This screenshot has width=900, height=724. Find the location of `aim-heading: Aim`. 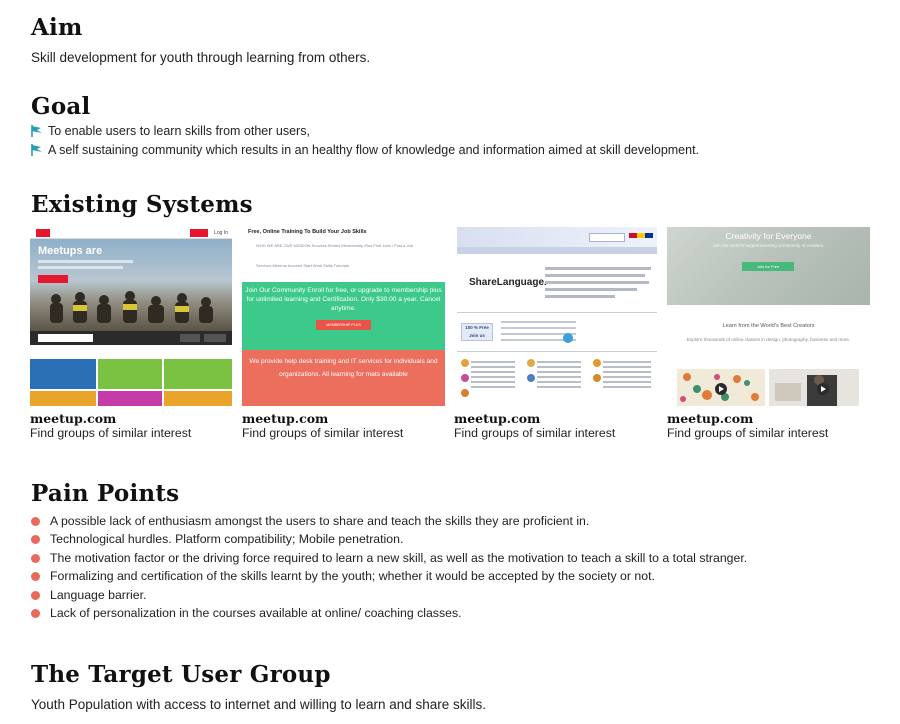

aim-heading: Aim is located at coordinates (57, 27).